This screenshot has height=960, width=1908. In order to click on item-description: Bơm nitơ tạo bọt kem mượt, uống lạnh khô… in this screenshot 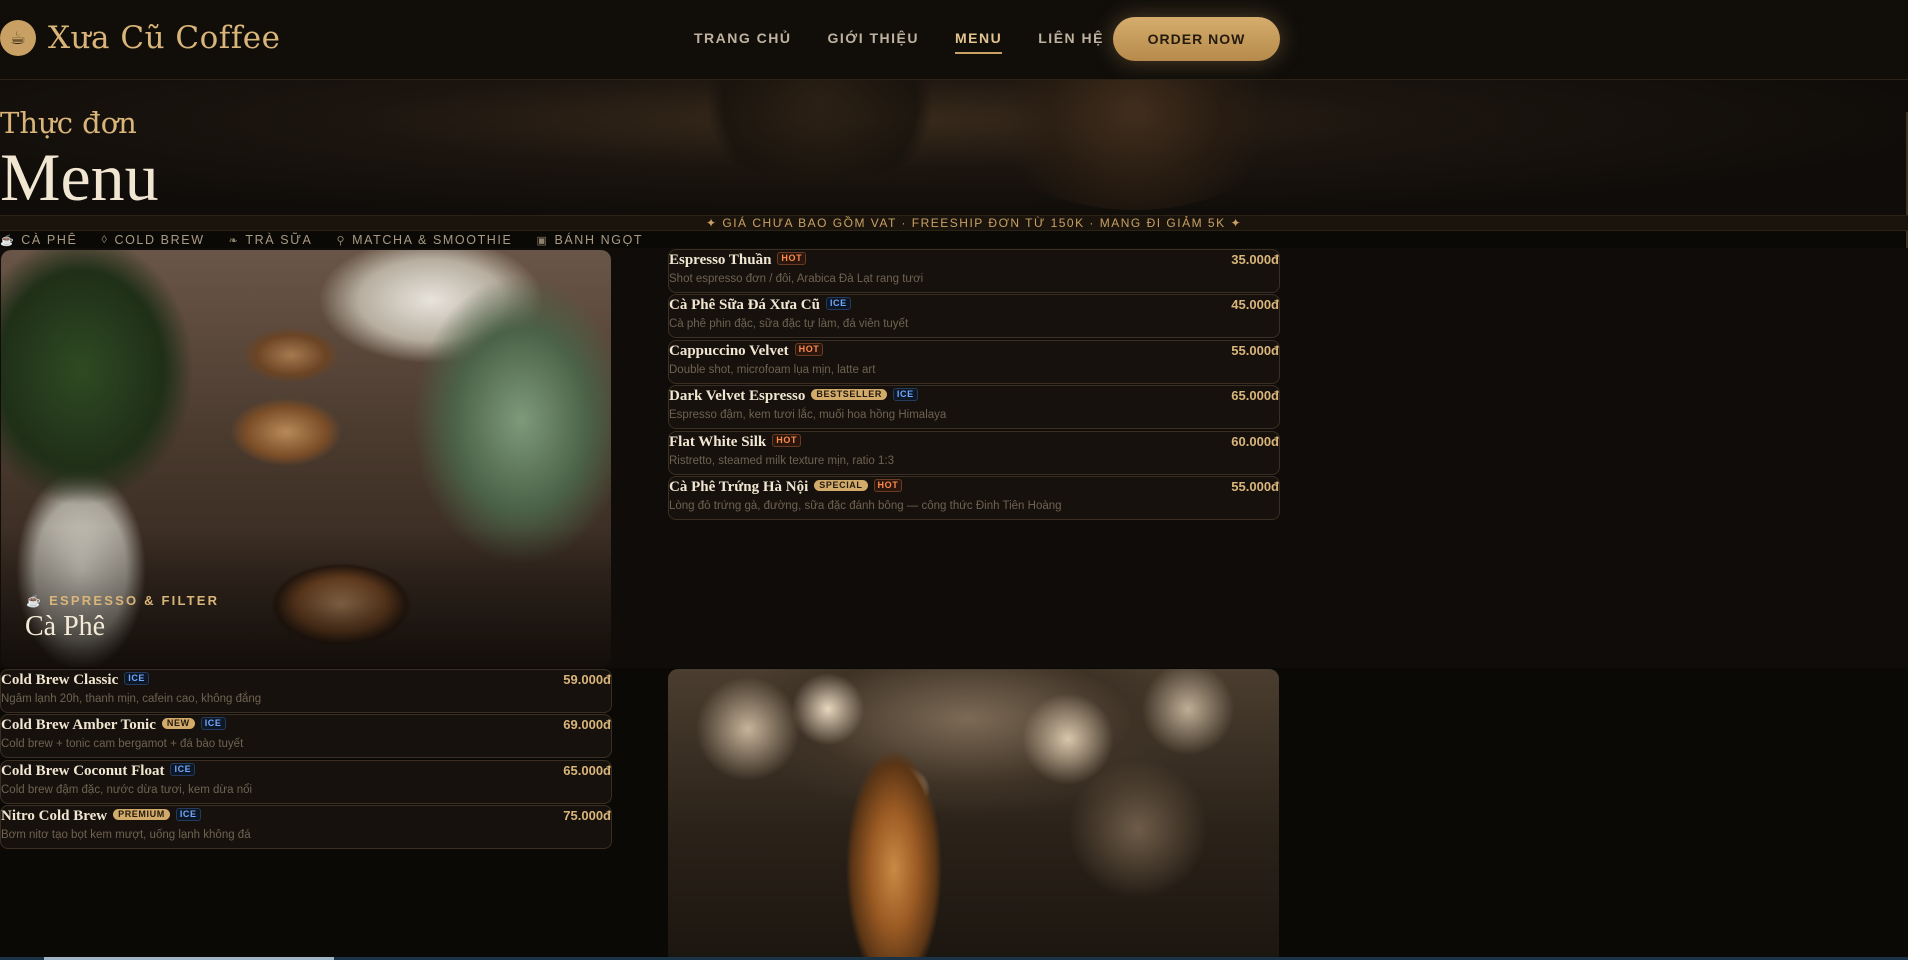, I will do `click(126, 835)`.